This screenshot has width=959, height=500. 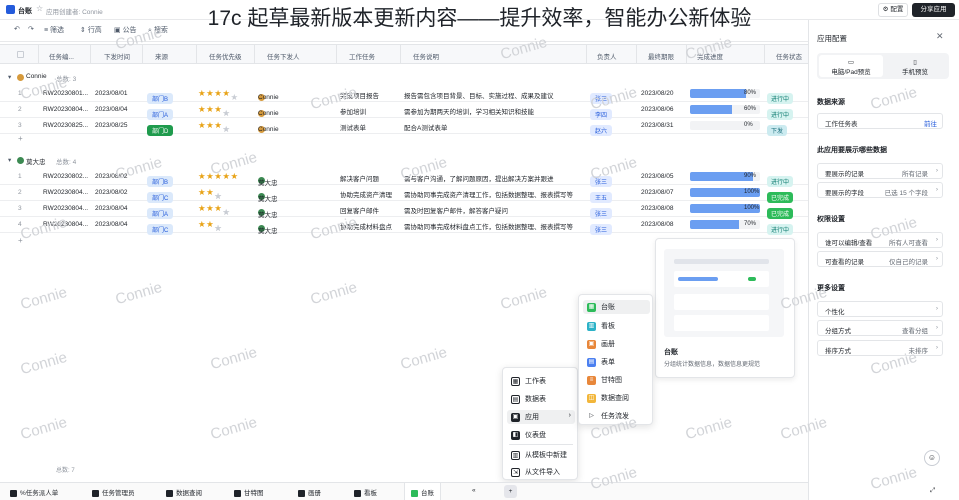 I want to click on task-desc-cell: 需及时回复客户邮件，解答客户疑问, so click(x=456, y=210).